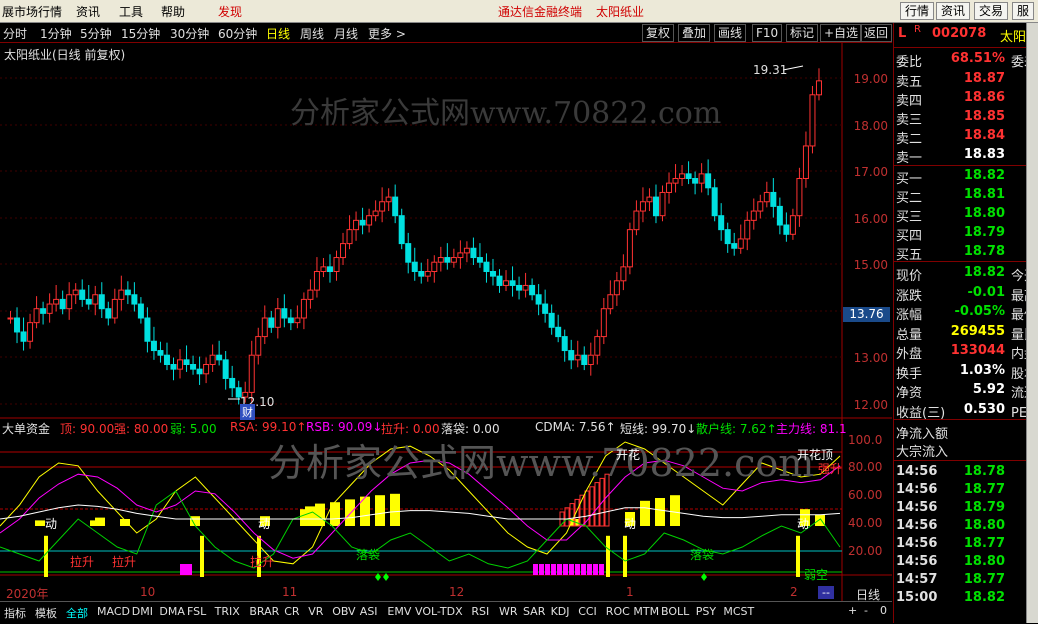  What do you see at coordinates (658, 429) in the screenshot?
I see `ind-shortline: 短线: 99.70↓` at bounding box center [658, 429].